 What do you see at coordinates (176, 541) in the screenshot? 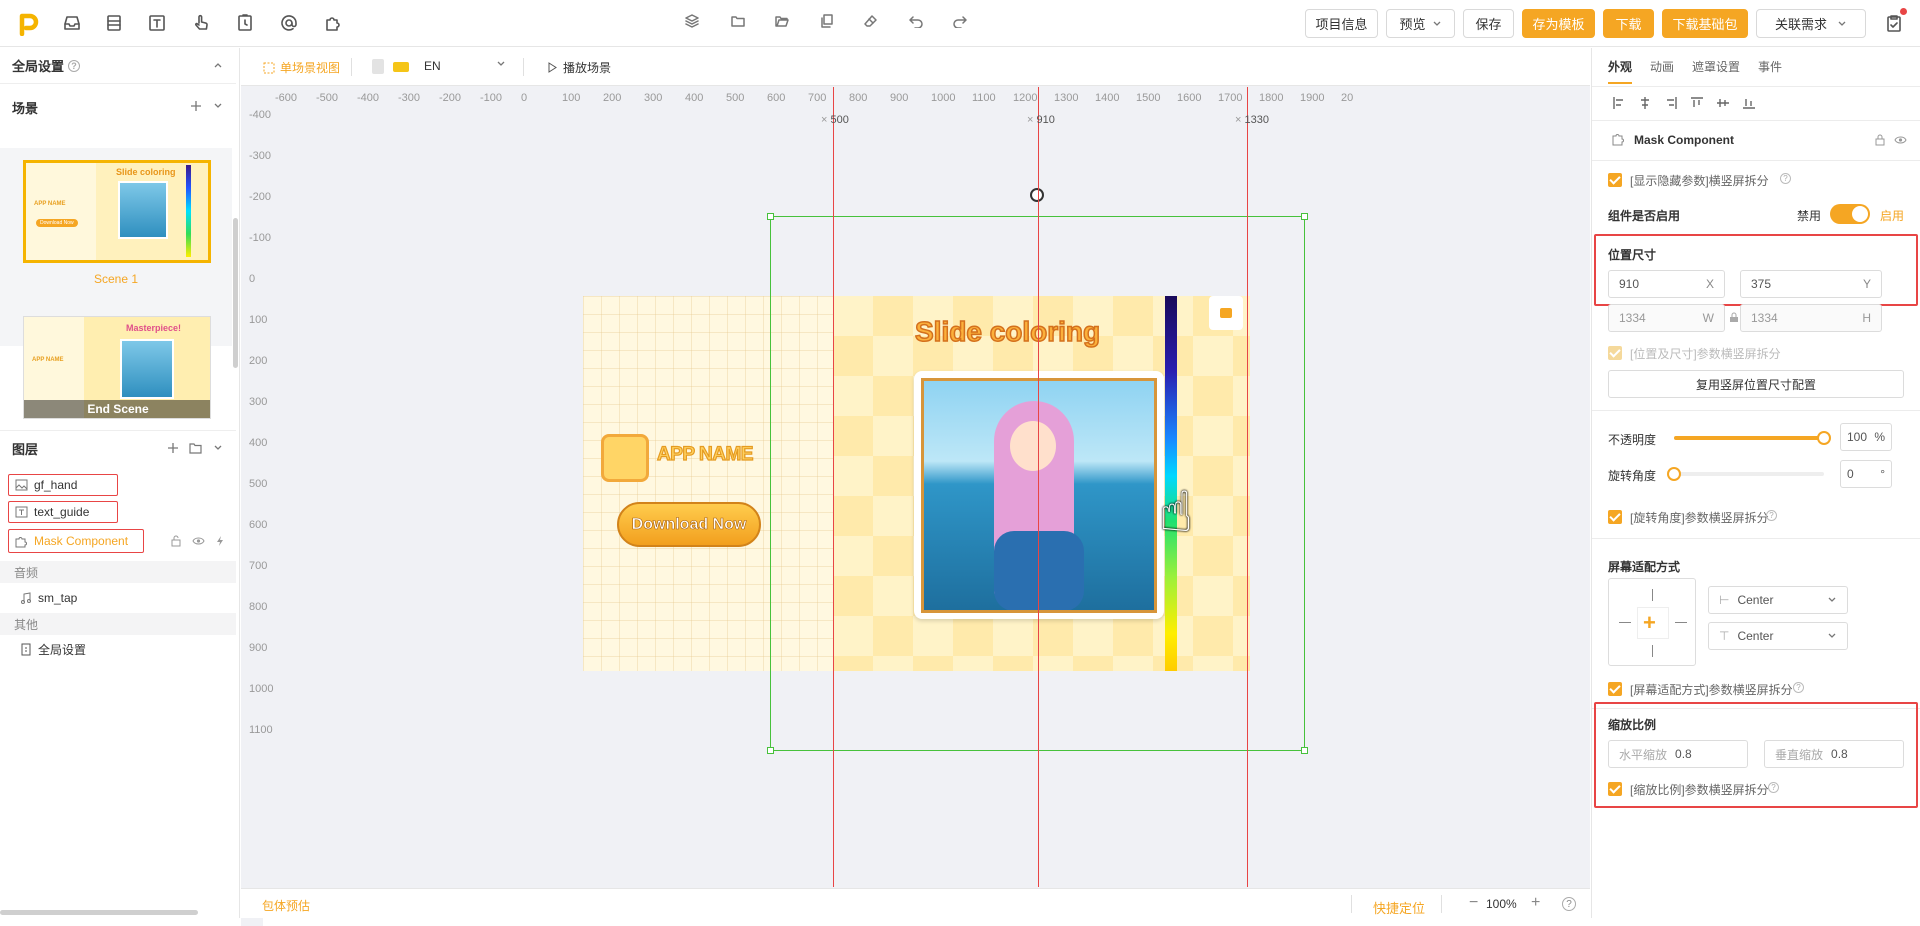
I see `unlock-icon` at bounding box center [176, 541].